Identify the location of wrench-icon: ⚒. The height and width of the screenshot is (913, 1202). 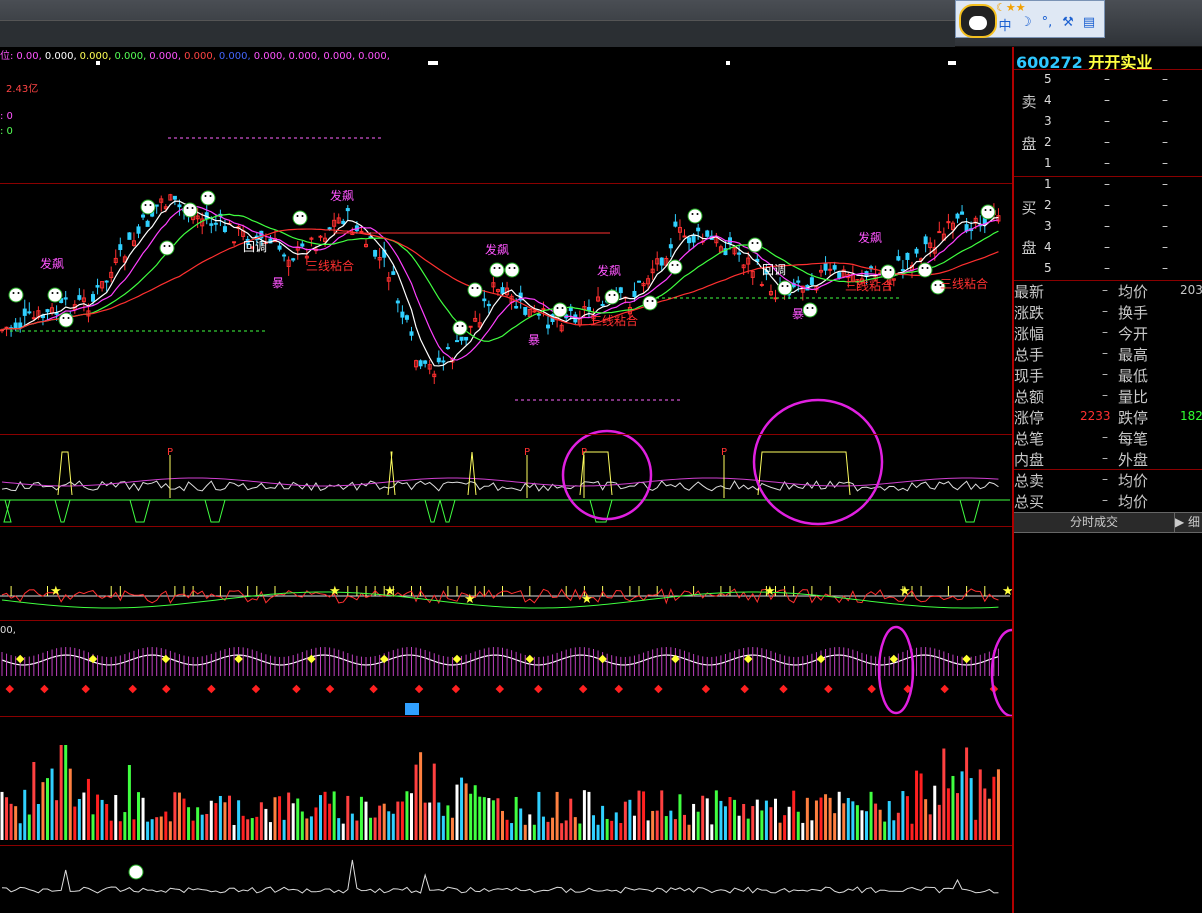
(1068, 24).